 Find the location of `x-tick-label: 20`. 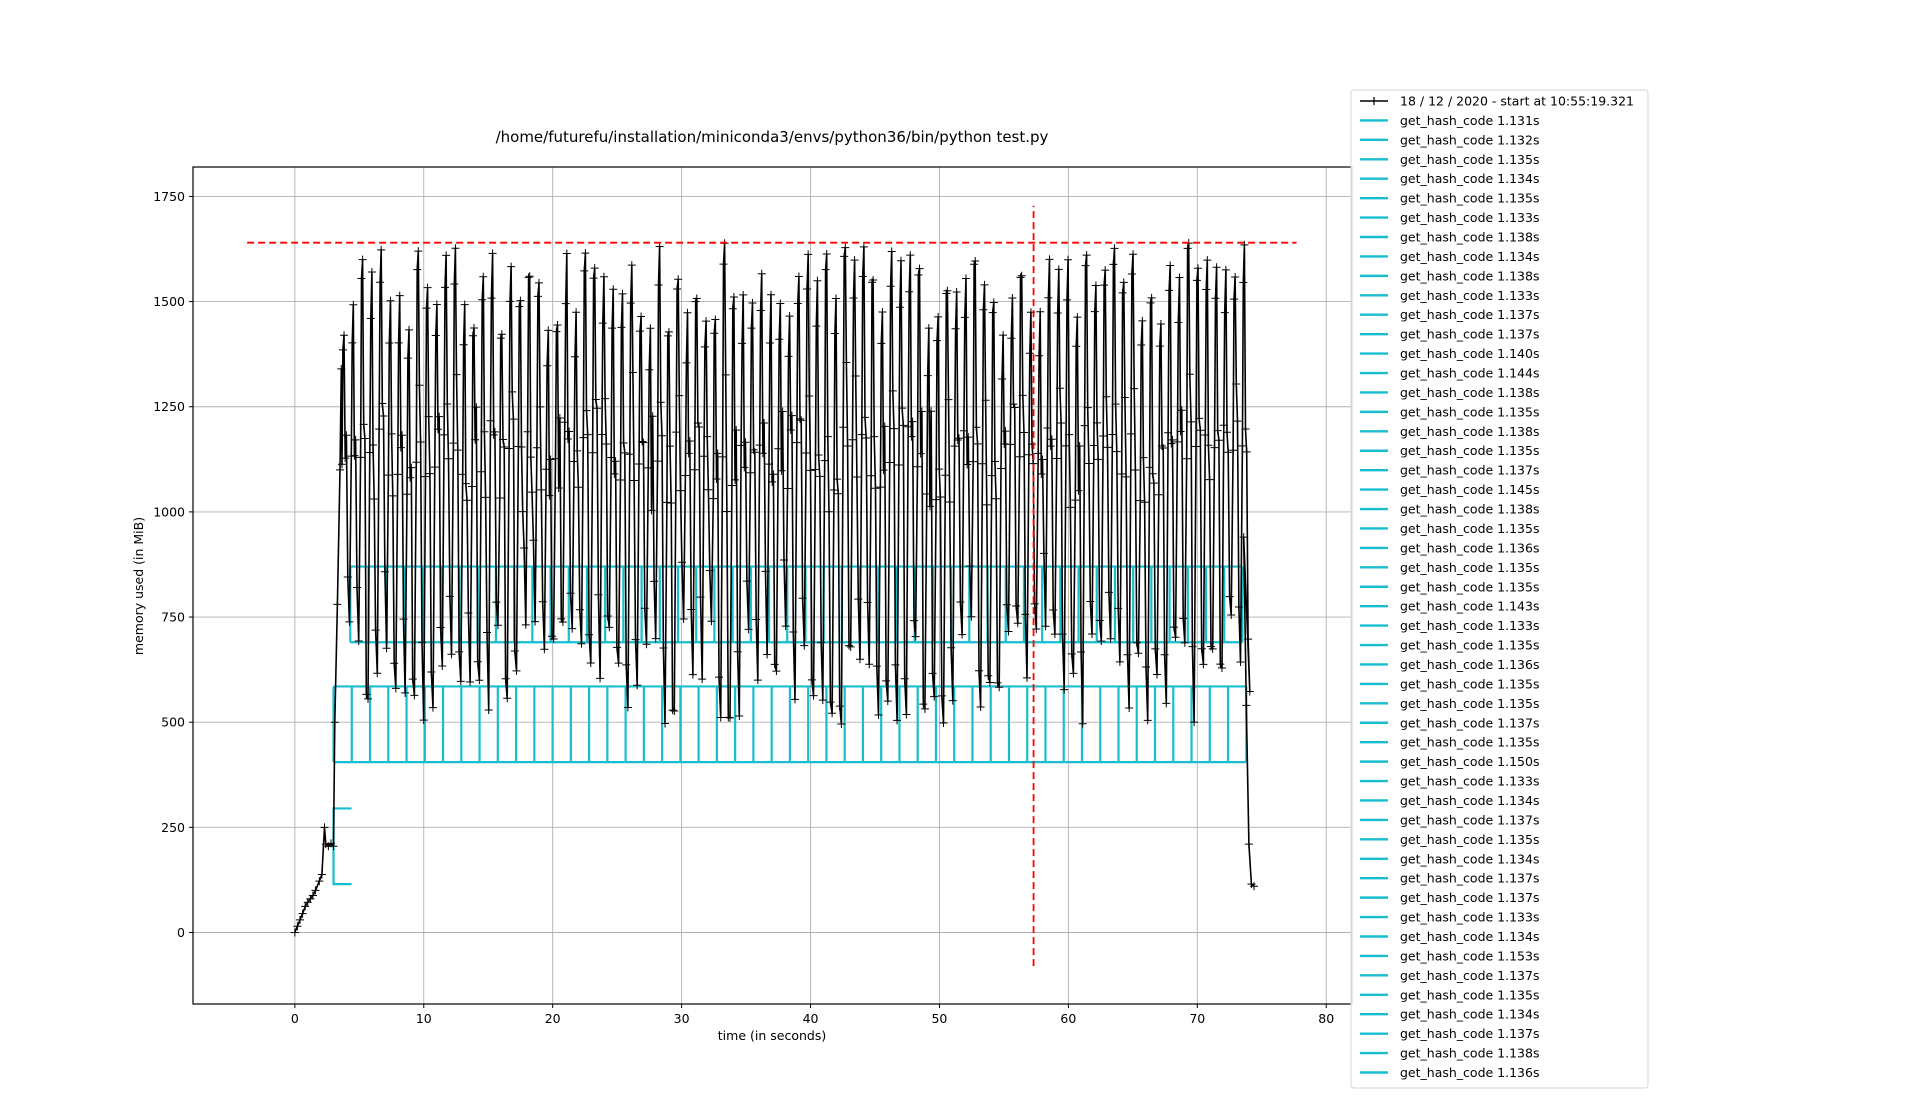

x-tick-label: 20 is located at coordinates (553, 1018).